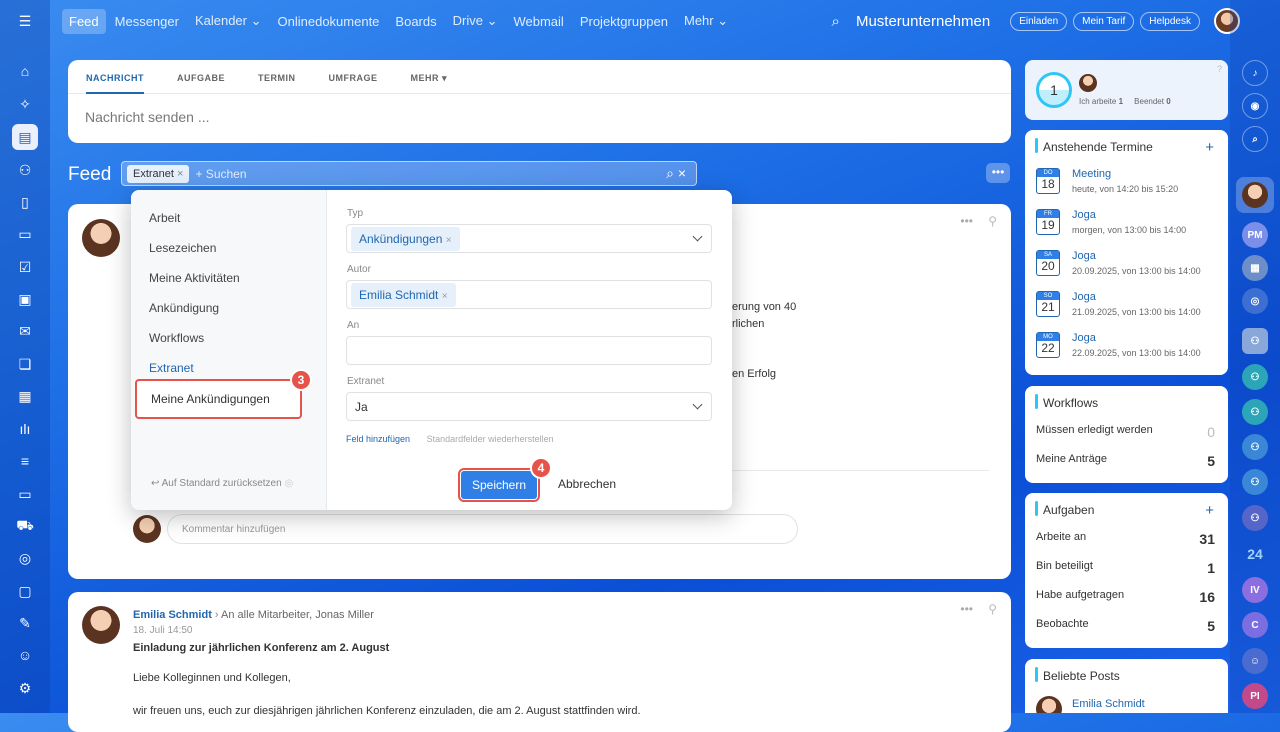  What do you see at coordinates (25, 137) in the screenshot?
I see `feed-icon: ▤` at bounding box center [25, 137].